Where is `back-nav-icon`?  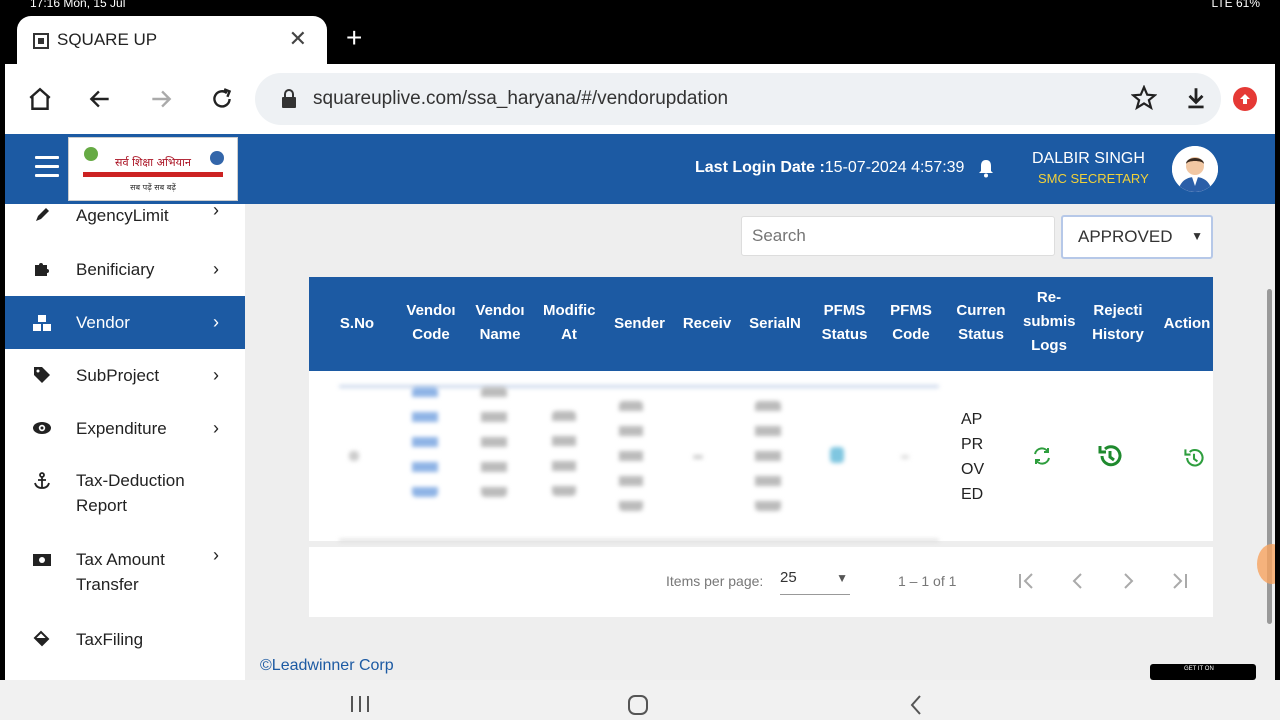
back-nav-icon is located at coordinates (916, 705).